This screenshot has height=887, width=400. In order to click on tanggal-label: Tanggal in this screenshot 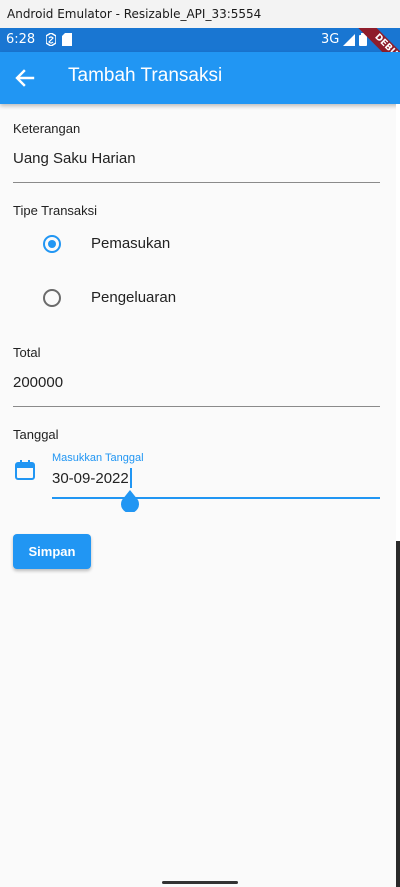, I will do `click(36, 434)`.